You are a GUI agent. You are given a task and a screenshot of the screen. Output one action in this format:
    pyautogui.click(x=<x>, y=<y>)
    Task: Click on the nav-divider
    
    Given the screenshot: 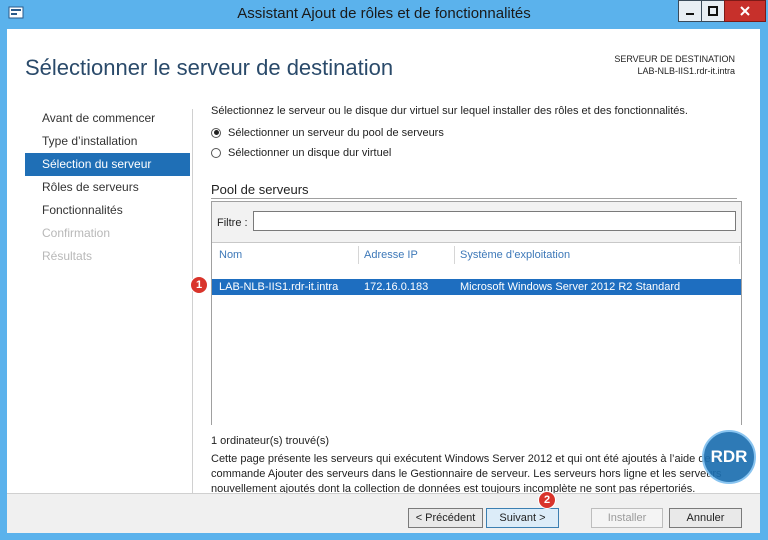 What is the action you would take?
    pyautogui.click(x=192, y=301)
    